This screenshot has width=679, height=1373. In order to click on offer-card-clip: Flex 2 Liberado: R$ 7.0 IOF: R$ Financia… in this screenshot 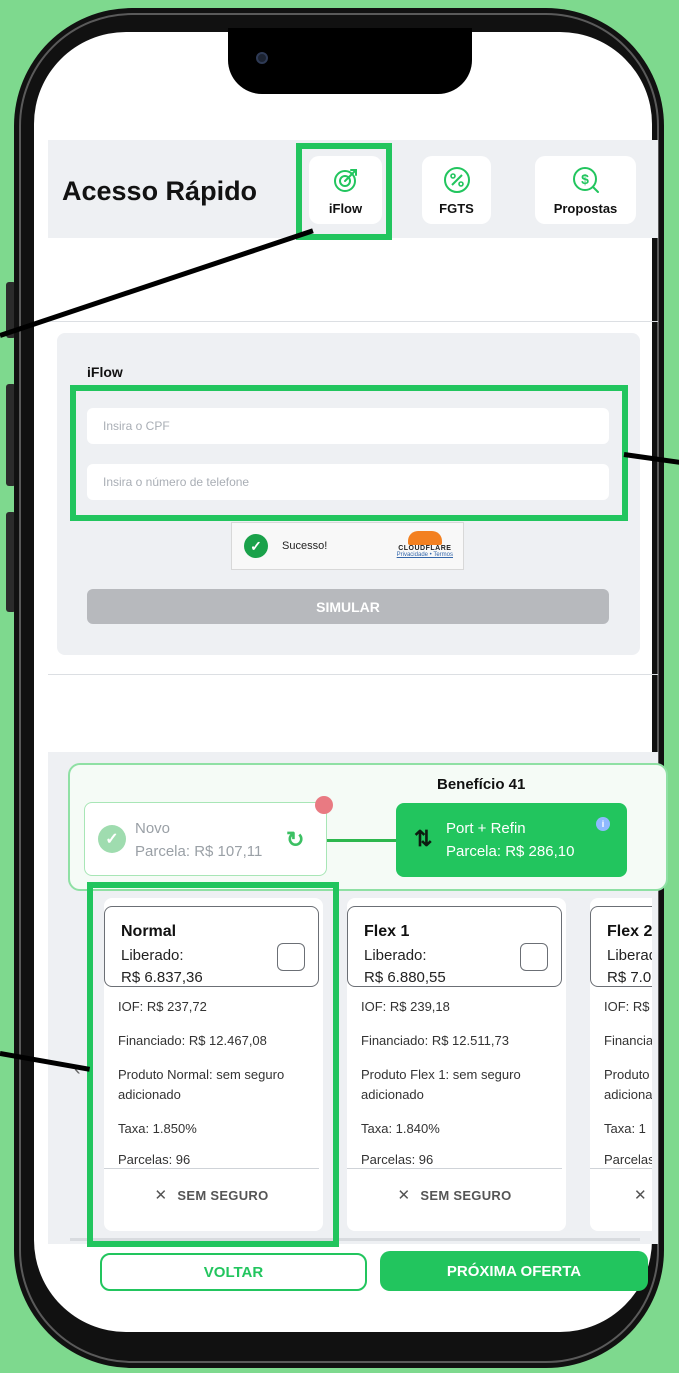, I will do `click(621, 1068)`.